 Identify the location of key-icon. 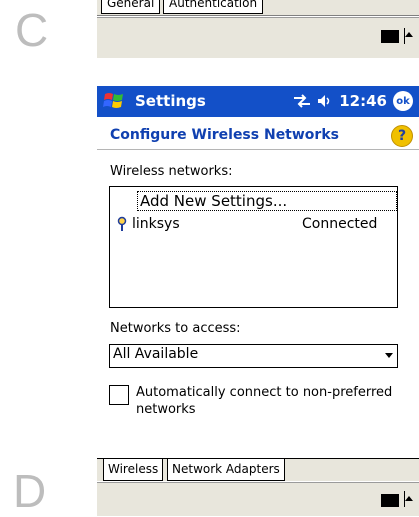
(122, 223).